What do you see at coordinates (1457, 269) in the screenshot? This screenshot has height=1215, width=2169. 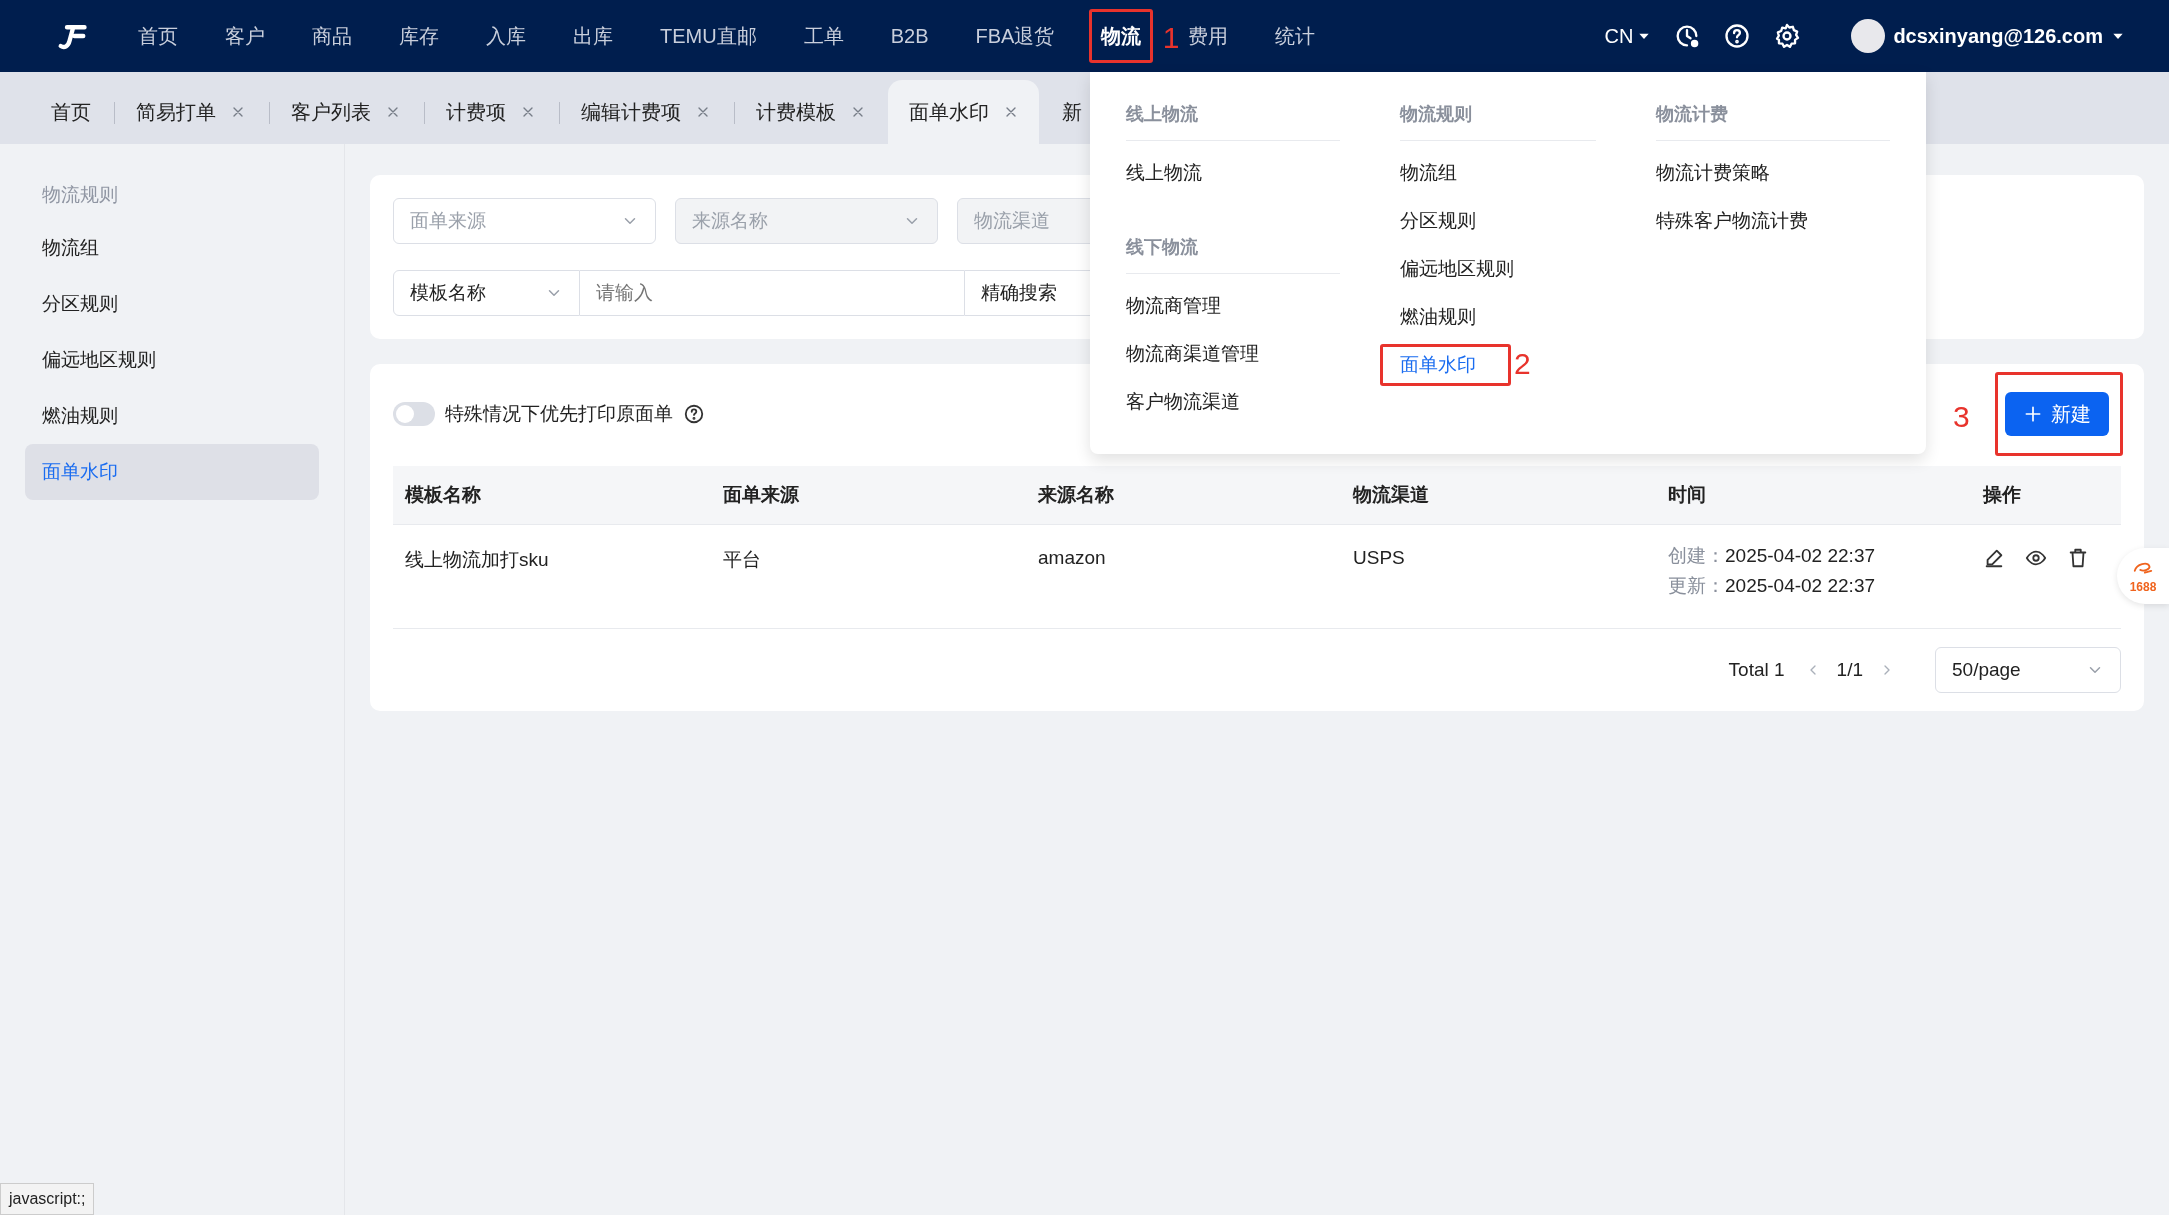 I see `menu-item: 偏远地区规则` at bounding box center [1457, 269].